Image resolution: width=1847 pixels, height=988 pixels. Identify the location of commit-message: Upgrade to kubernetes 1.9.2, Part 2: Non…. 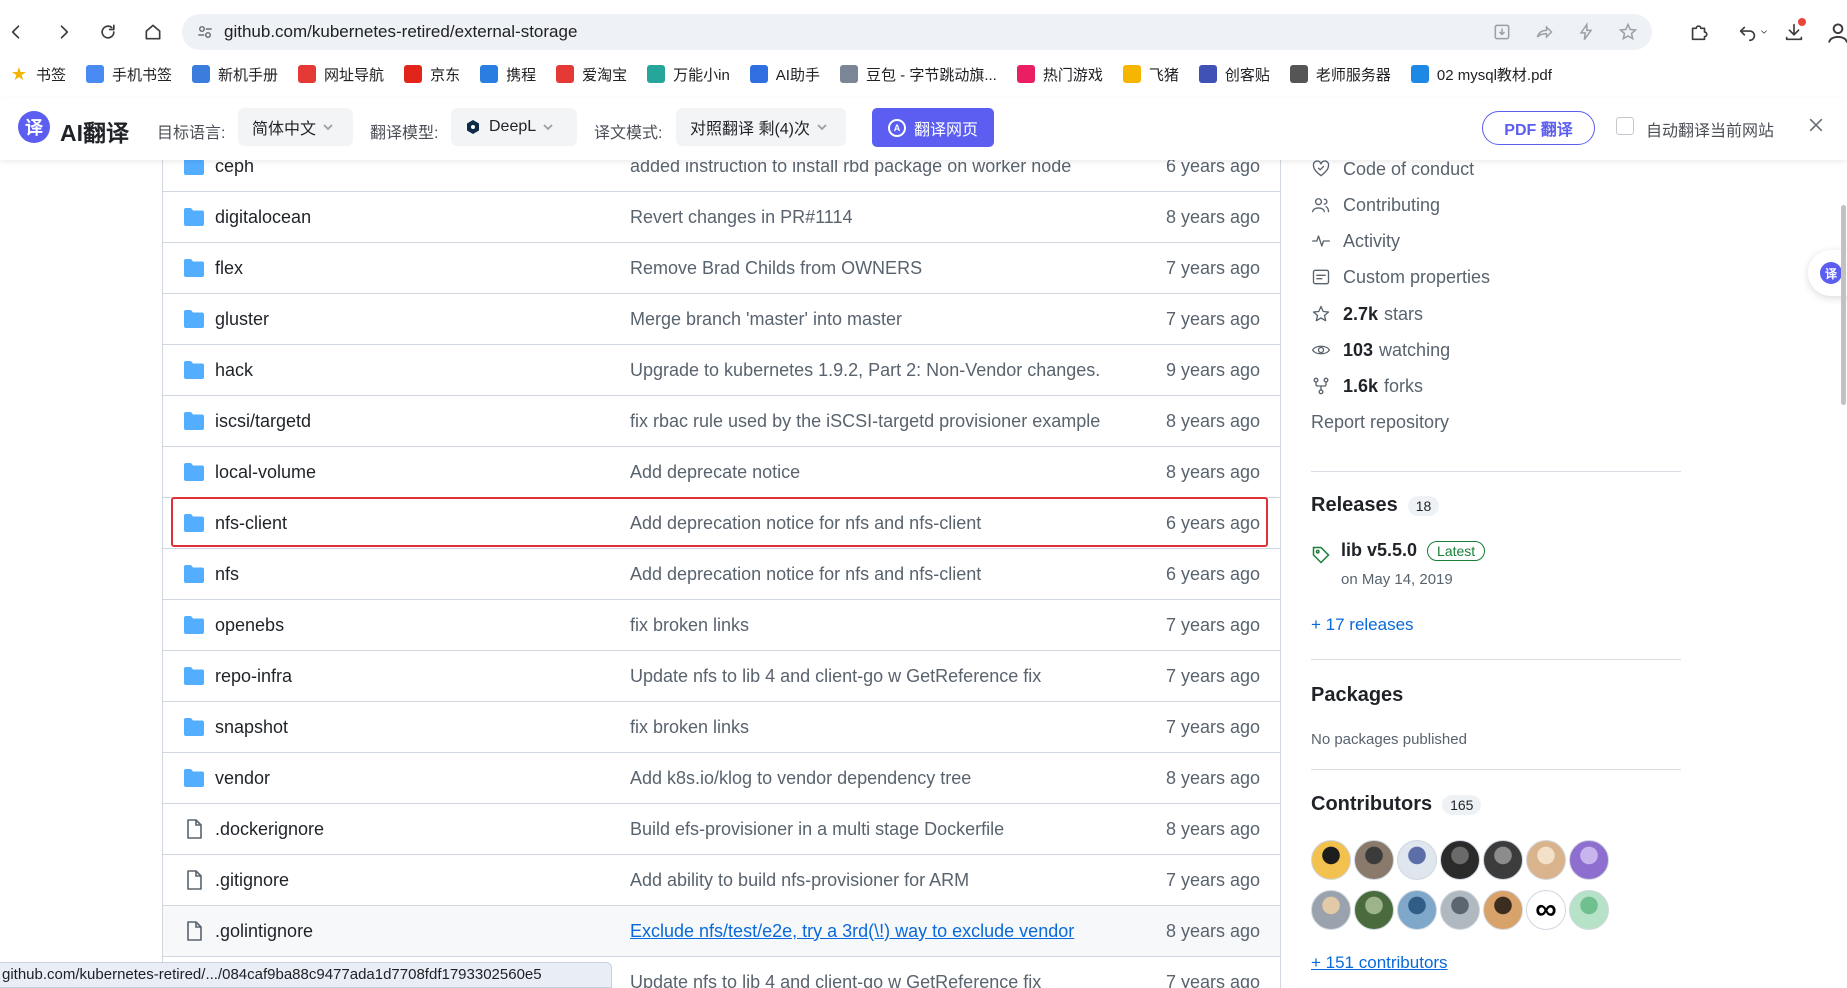
(865, 370).